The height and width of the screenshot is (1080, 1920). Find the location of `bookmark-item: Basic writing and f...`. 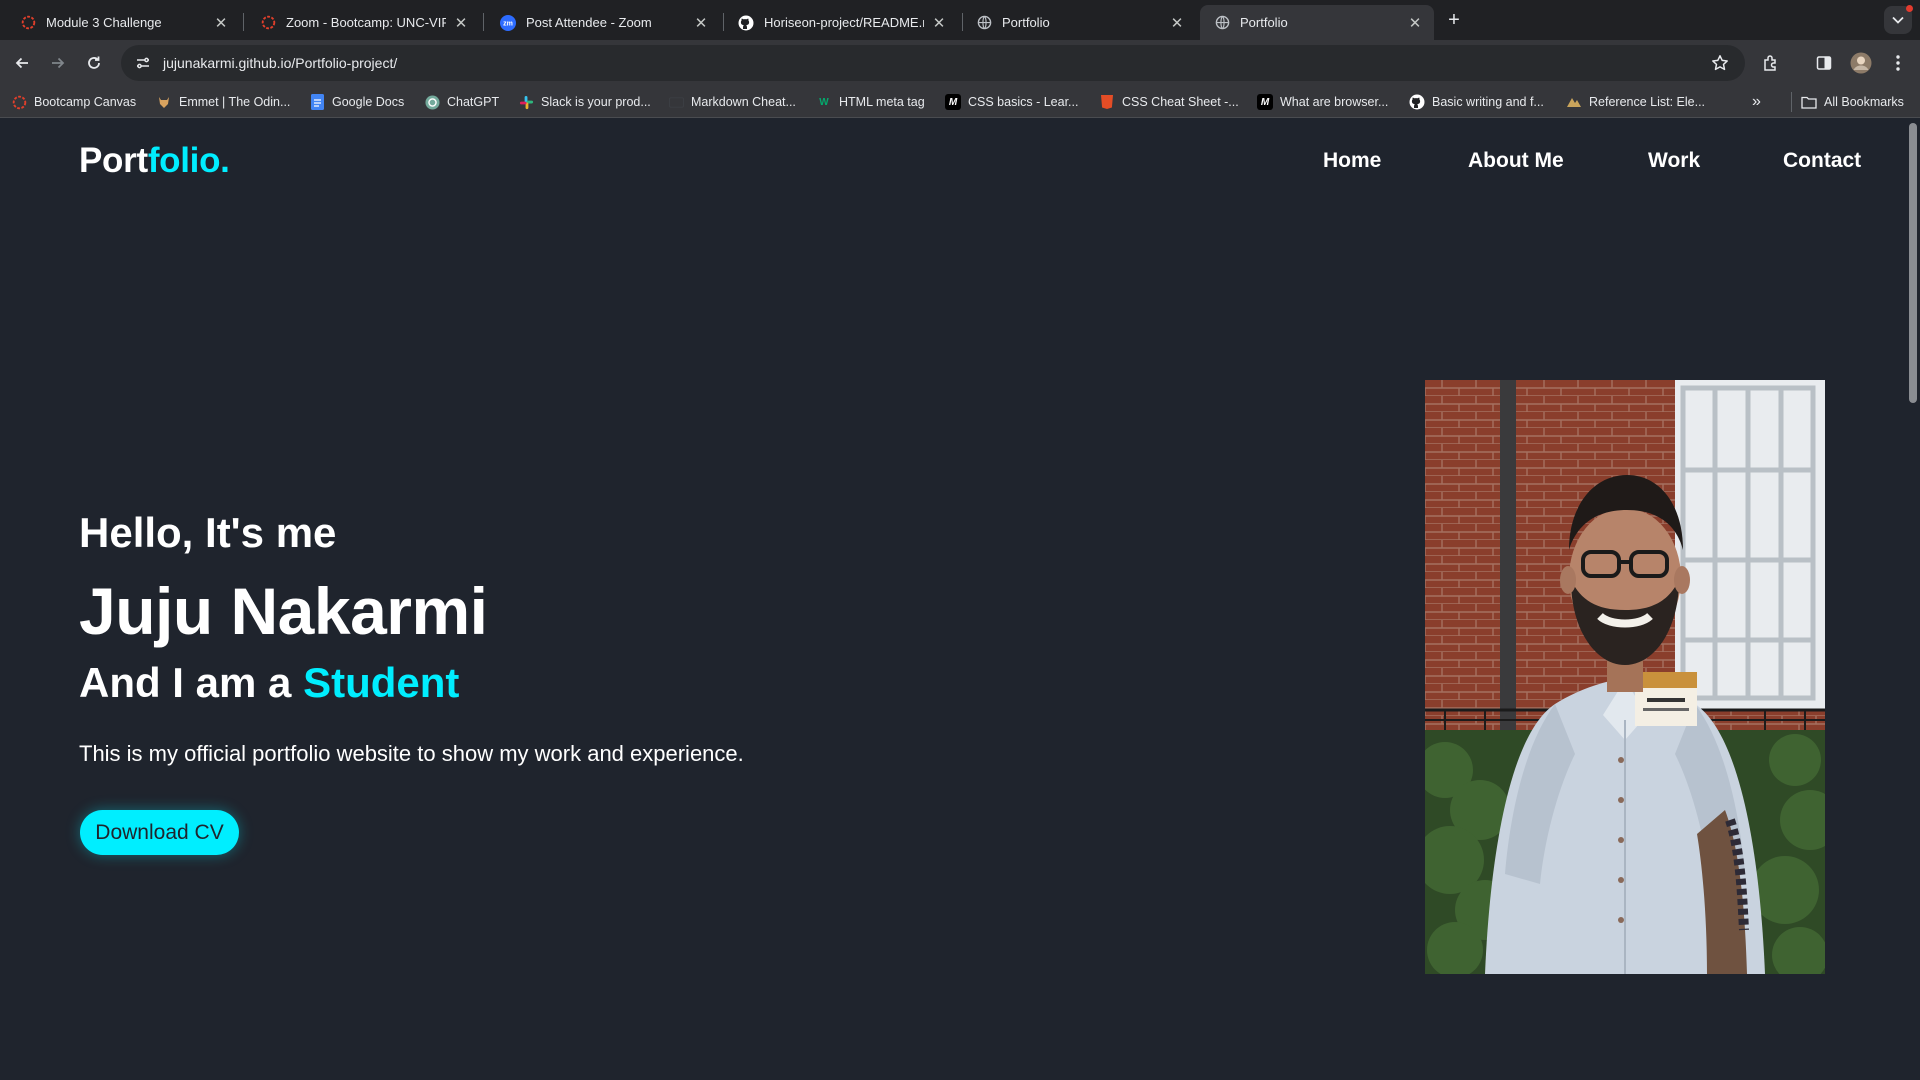

bookmark-item: Basic writing and f... is located at coordinates (1476, 102).